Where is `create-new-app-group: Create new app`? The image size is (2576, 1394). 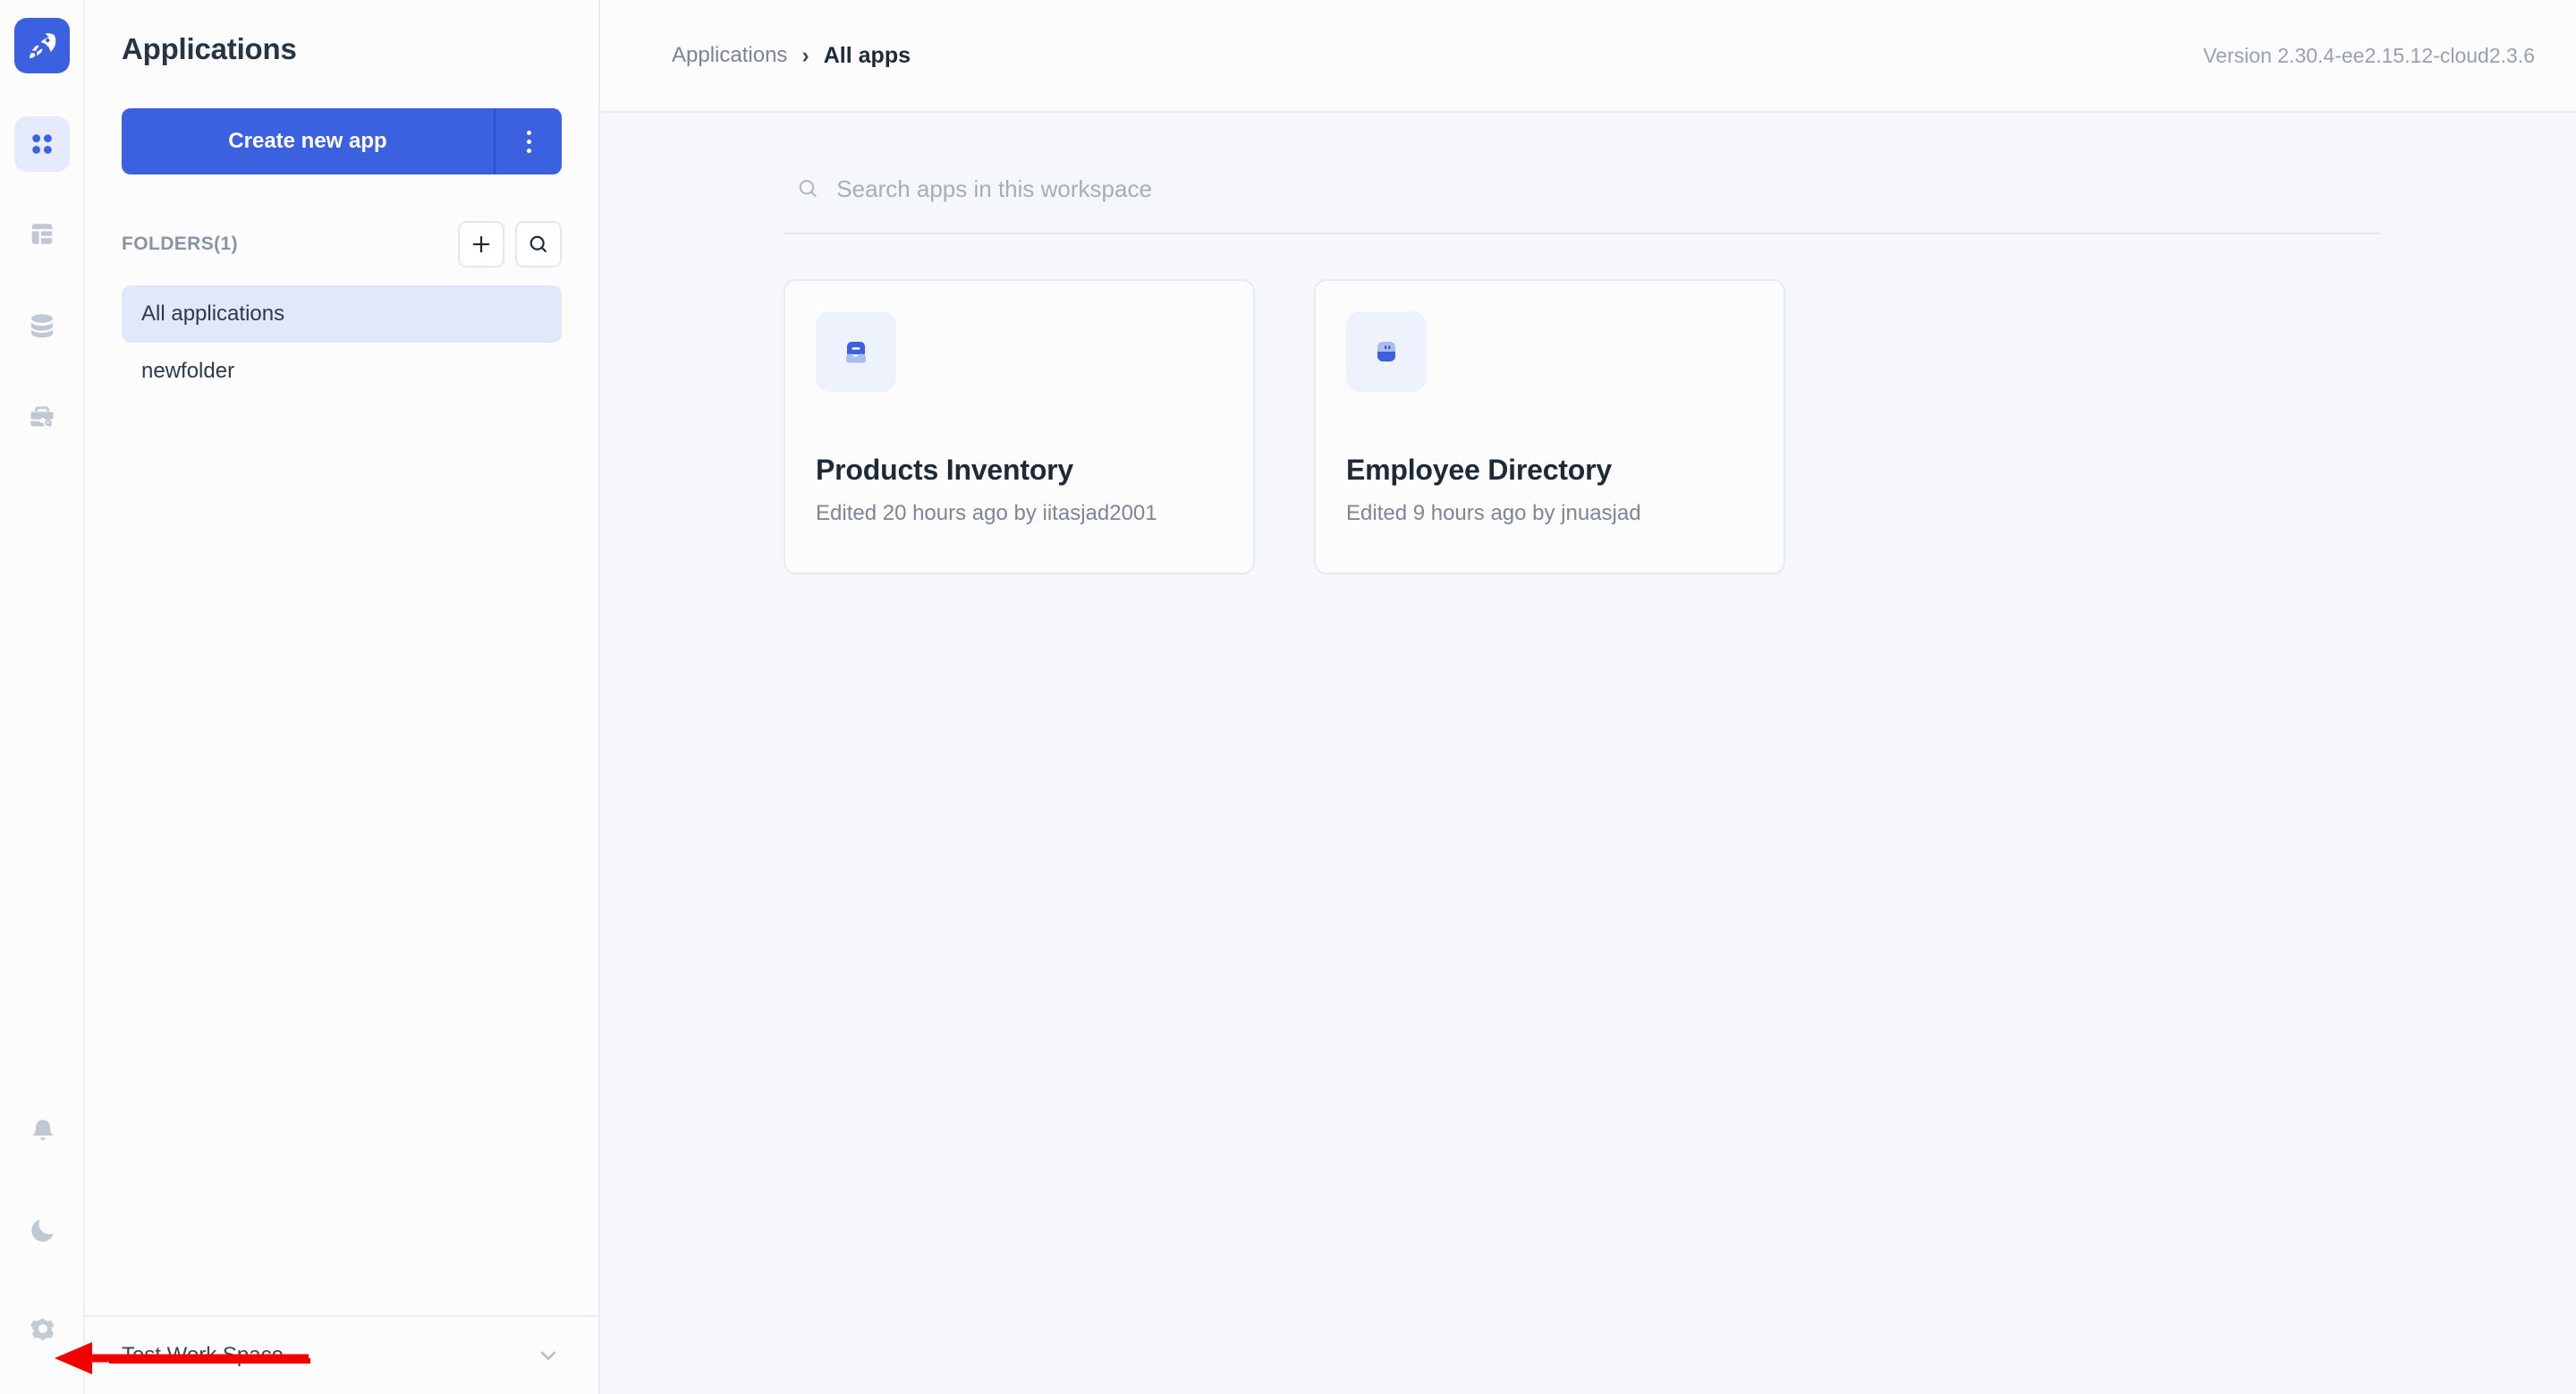
create-new-app-group: Create new app is located at coordinates (342, 141).